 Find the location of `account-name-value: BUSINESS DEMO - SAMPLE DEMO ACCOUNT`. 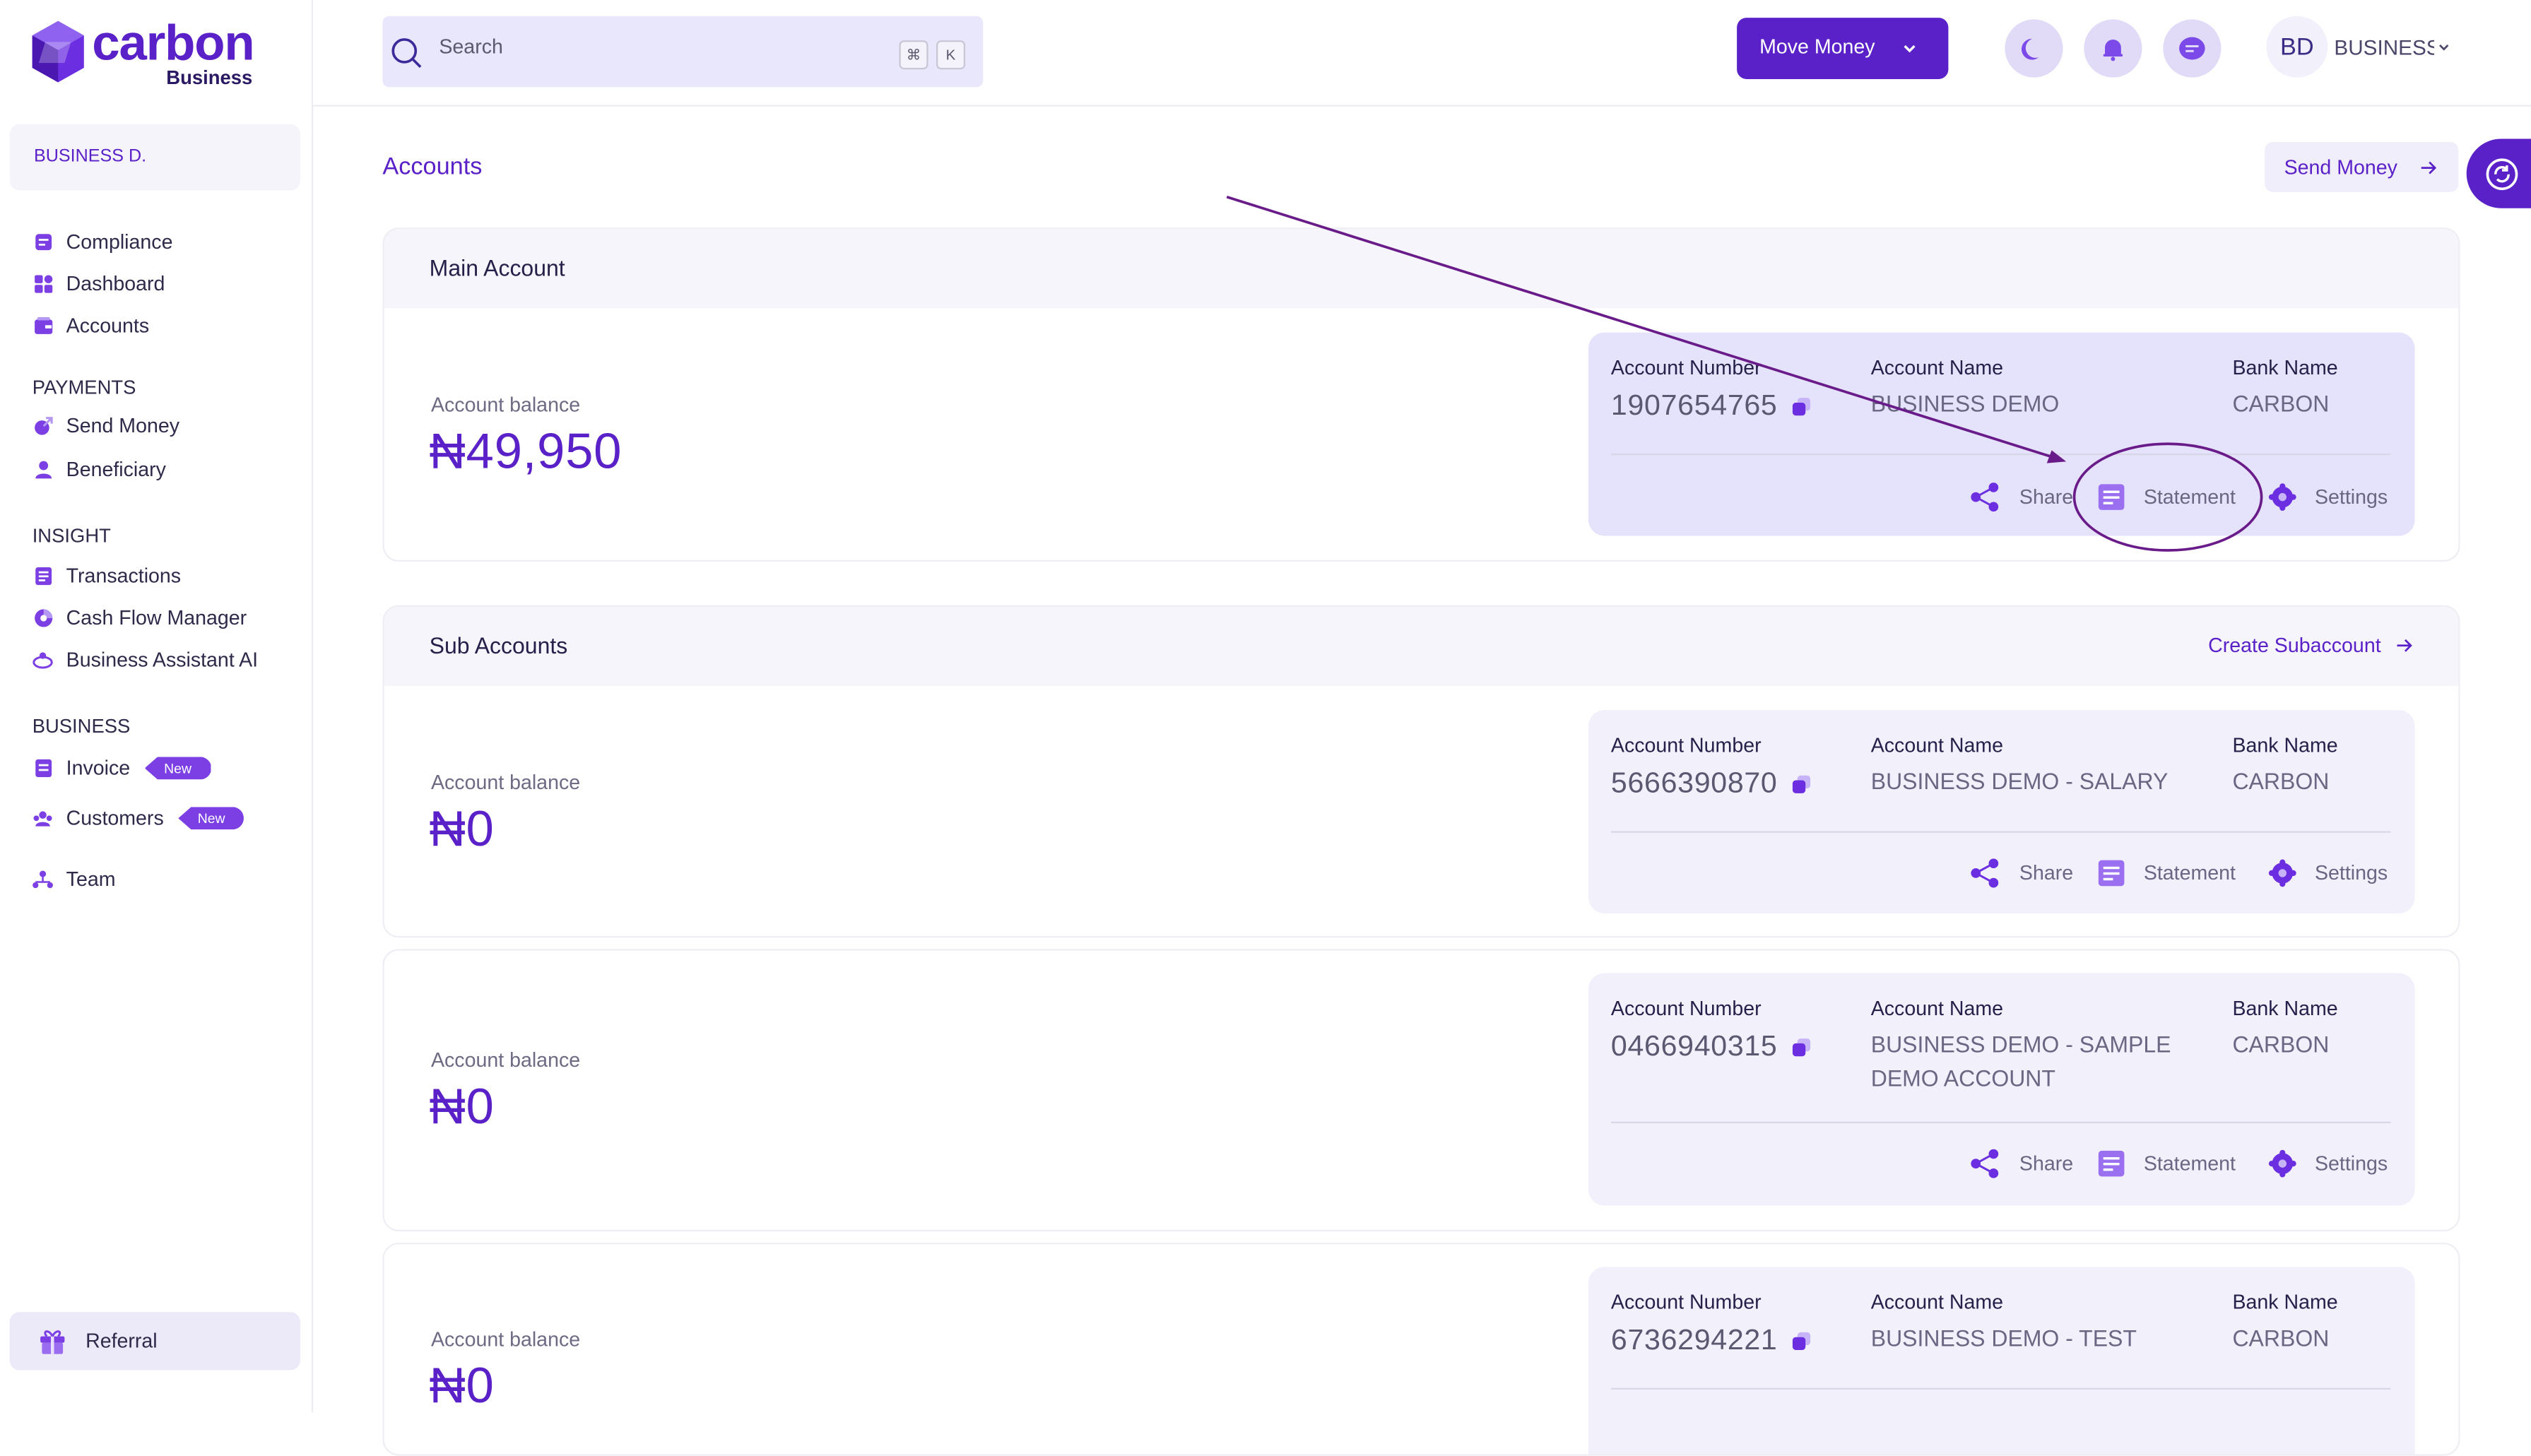

account-name-value: BUSINESS DEMO - SAMPLE DEMO ACCOUNT is located at coordinates (2021, 1061).